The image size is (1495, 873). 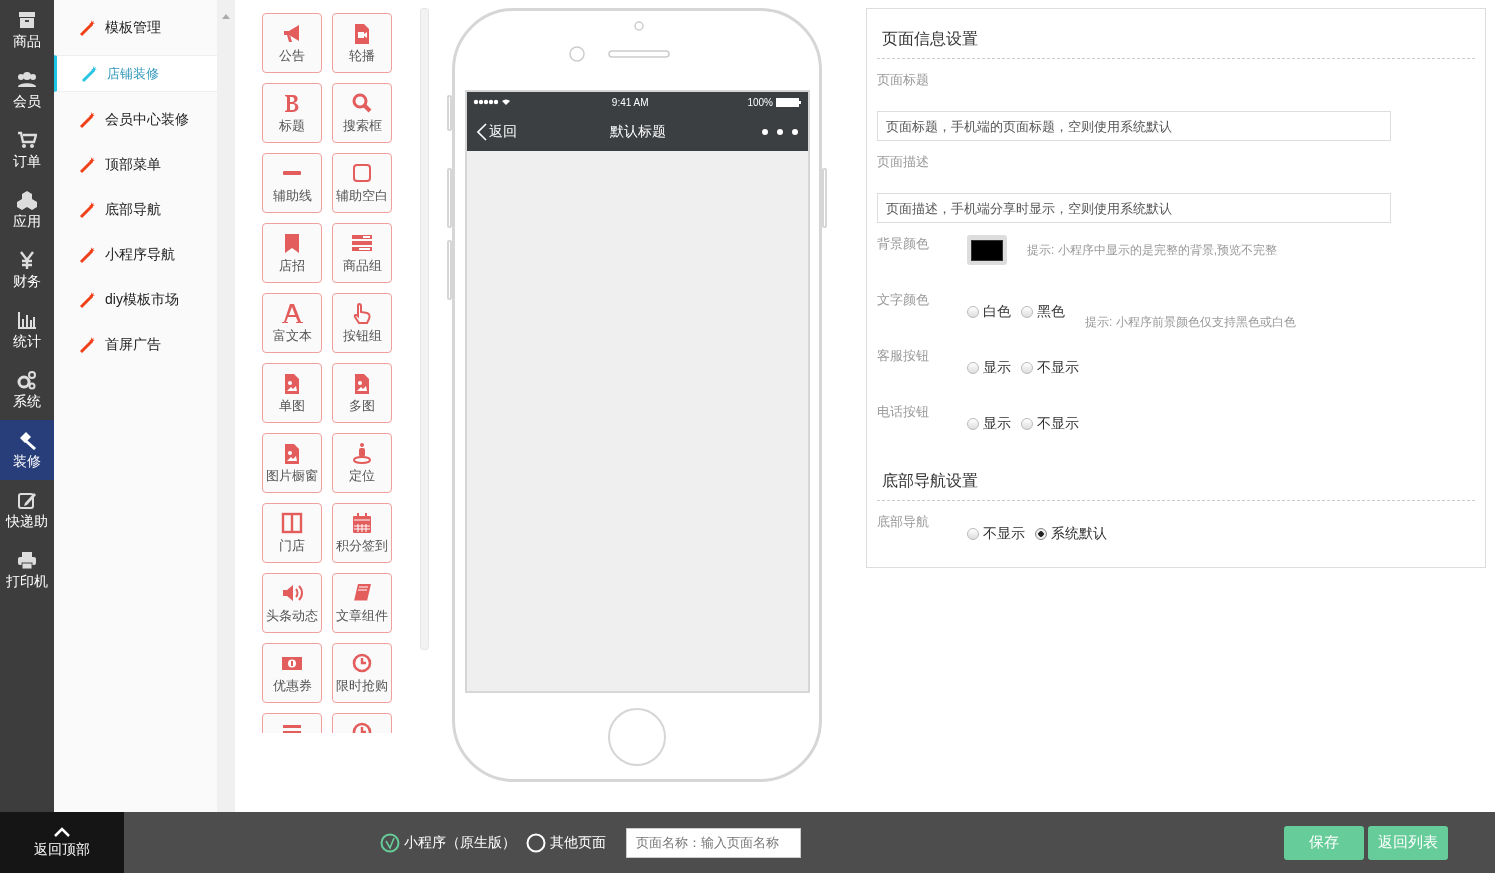 I want to click on nav-item: 统计, so click(x=27, y=330).